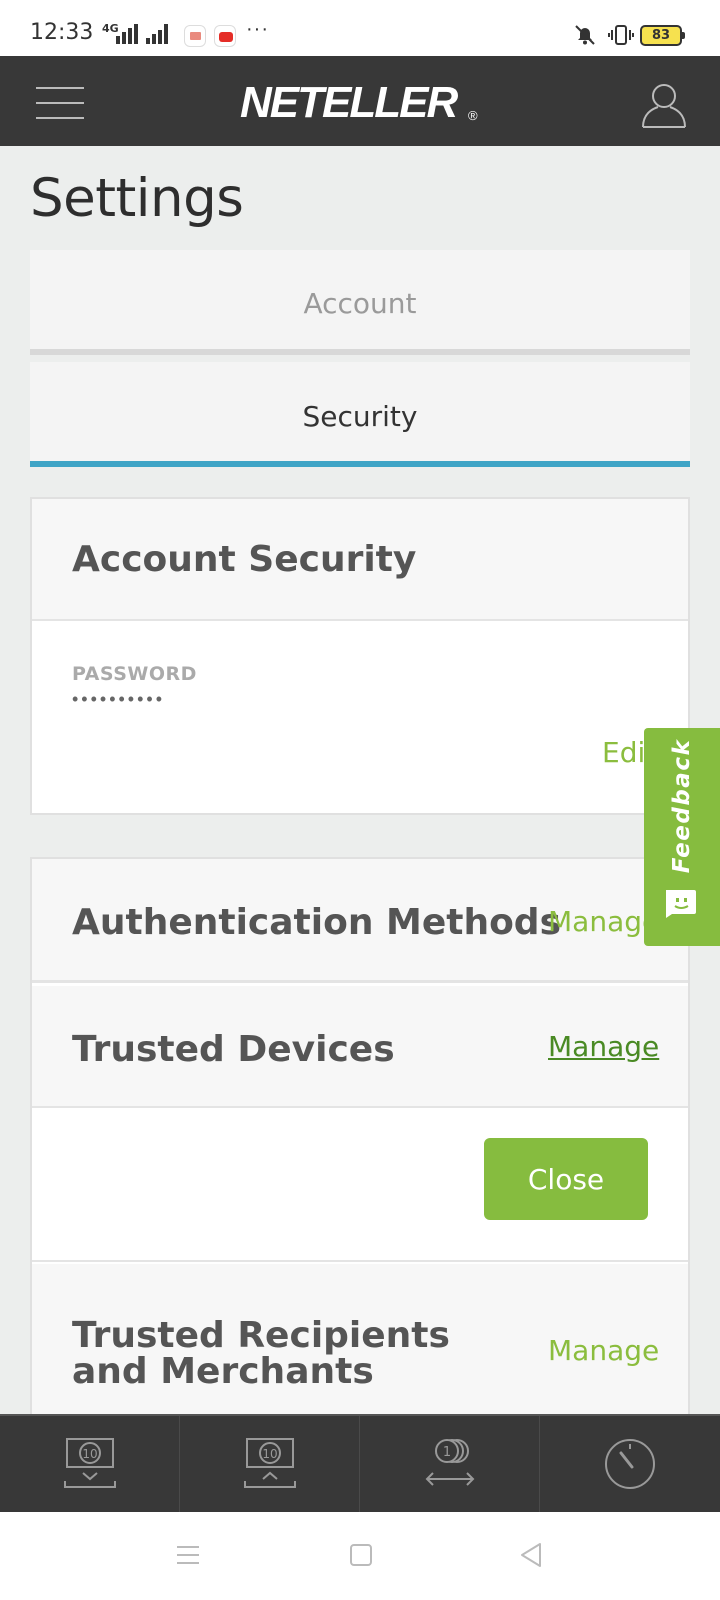  Describe the element at coordinates (127, 34) in the screenshot. I see `signal-icon` at that location.